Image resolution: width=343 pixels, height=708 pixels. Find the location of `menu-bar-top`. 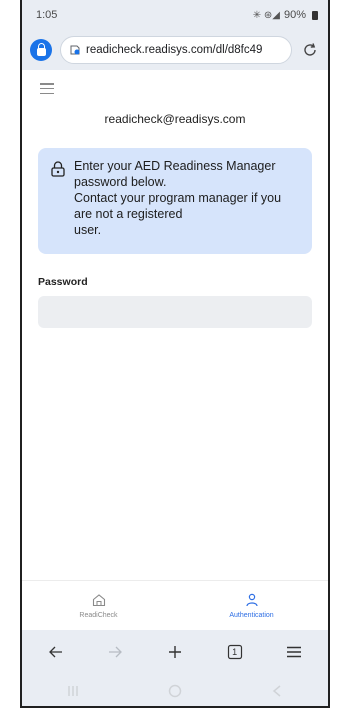

menu-bar-top is located at coordinates (47, 84).